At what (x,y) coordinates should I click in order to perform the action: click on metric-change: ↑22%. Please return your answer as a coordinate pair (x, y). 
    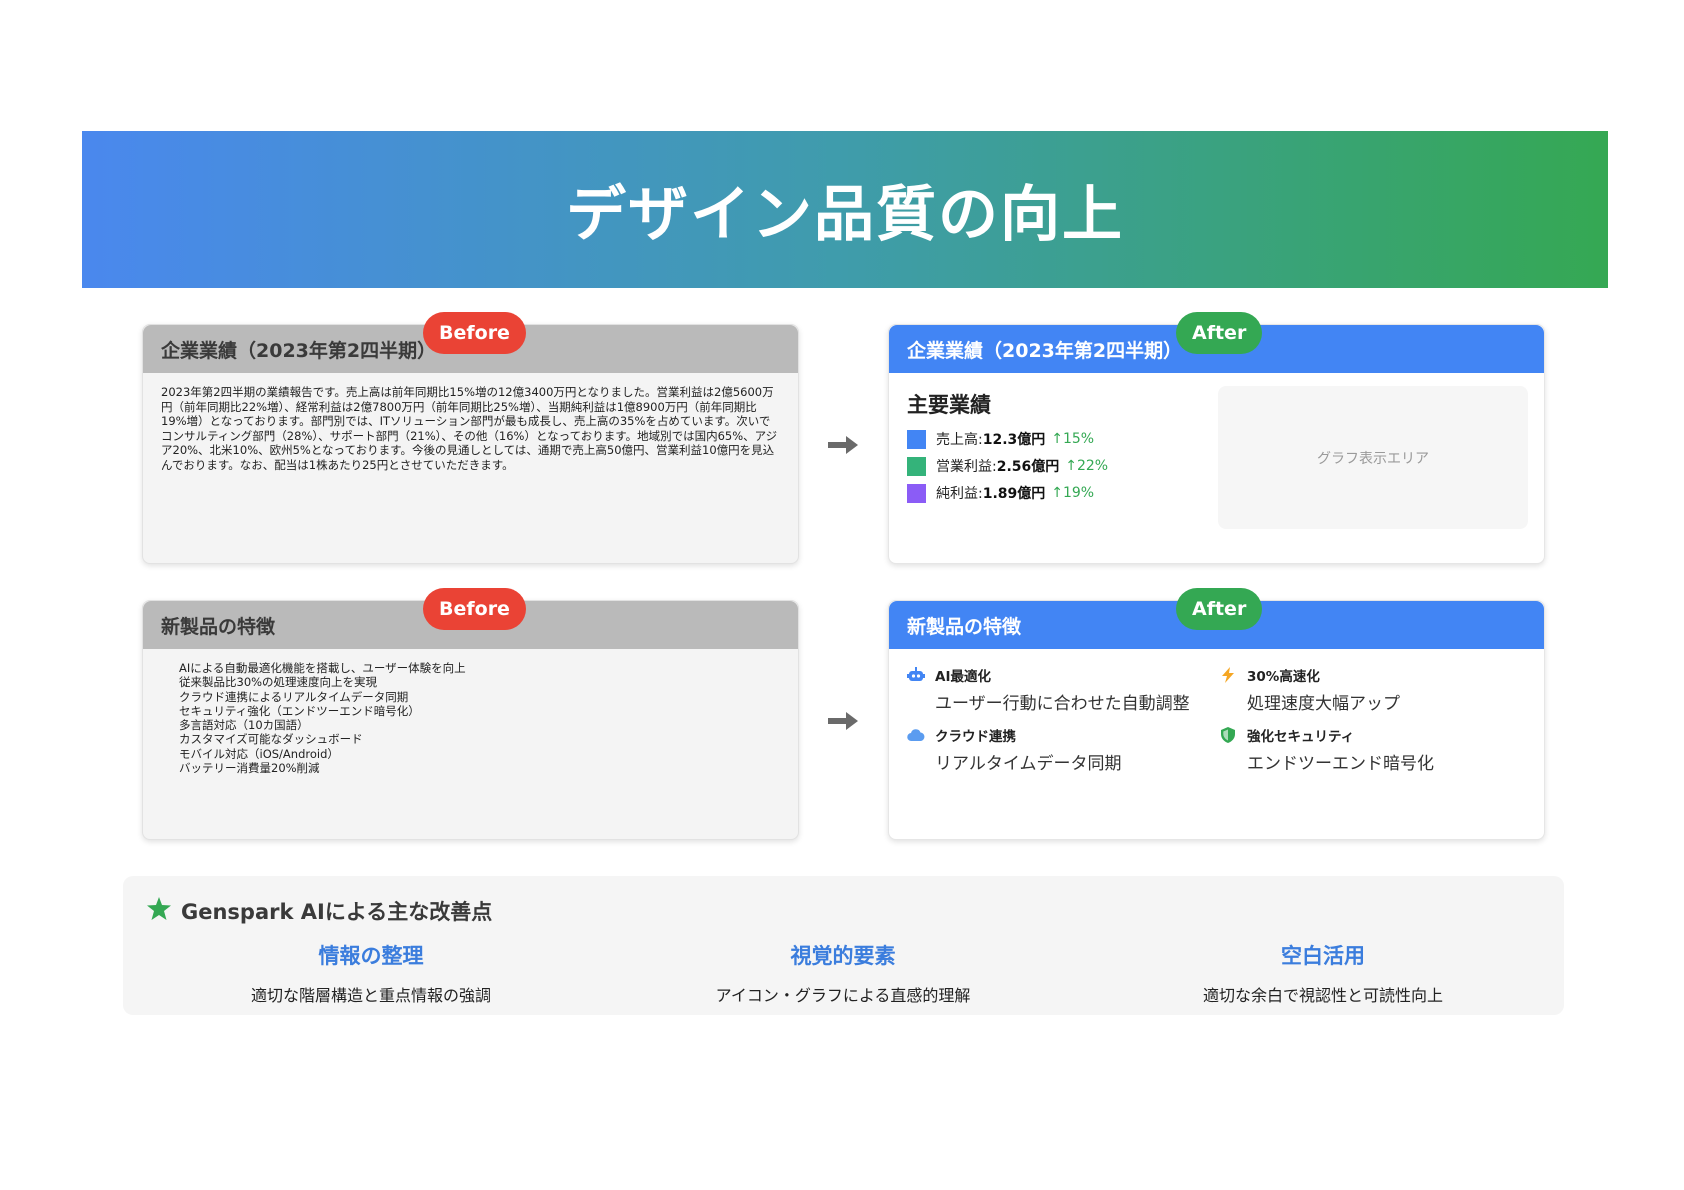
    Looking at the image, I should click on (1087, 466).